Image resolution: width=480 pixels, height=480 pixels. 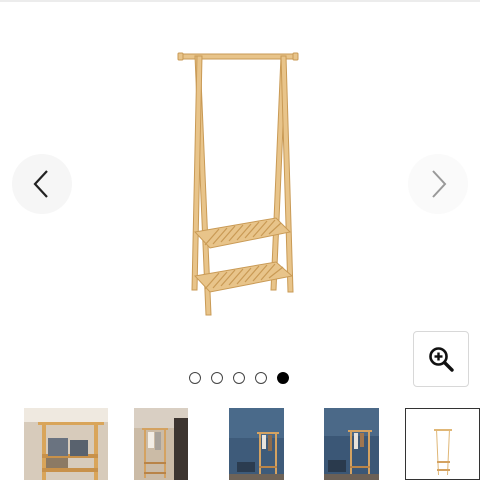 I want to click on thumbnail-strip, so click(x=252, y=444).